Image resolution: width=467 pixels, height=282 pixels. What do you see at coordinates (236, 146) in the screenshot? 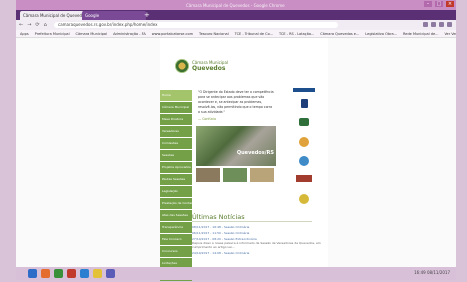
I see `city-photo: Quevedos/RS` at bounding box center [236, 146].